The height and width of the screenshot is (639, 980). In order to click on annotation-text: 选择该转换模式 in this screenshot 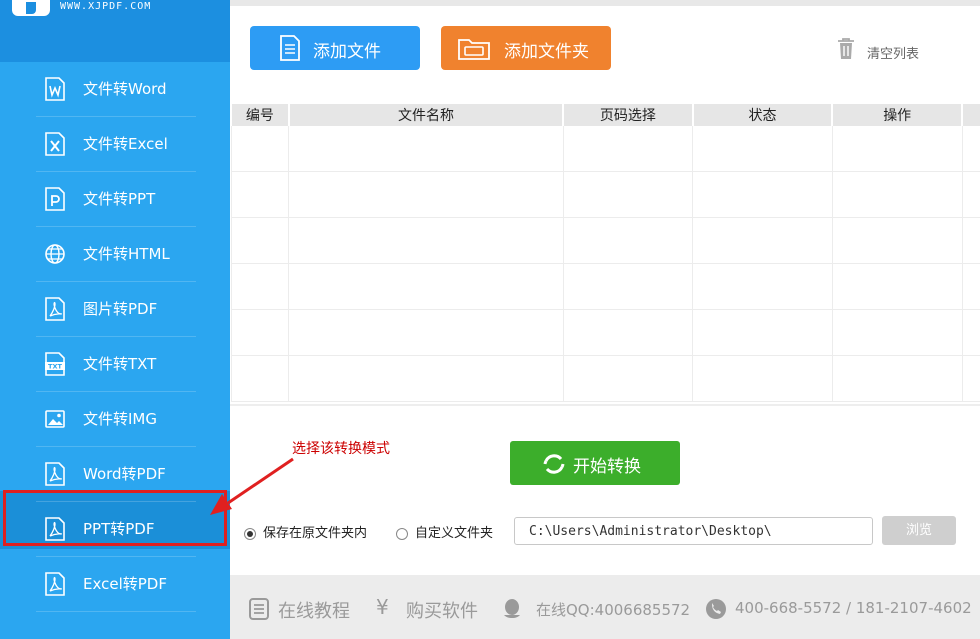, I will do `click(341, 449)`.